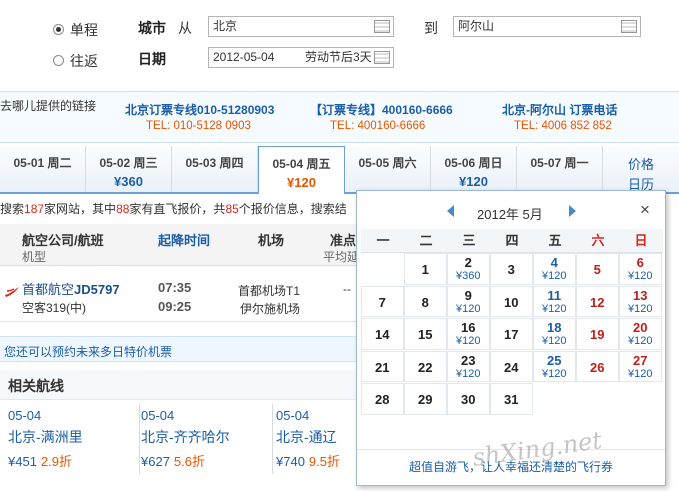 This screenshot has height=491, width=679. Describe the element at coordinates (511, 211) in the screenshot. I see `calendar-header: 2012年 5月 ×` at that location.